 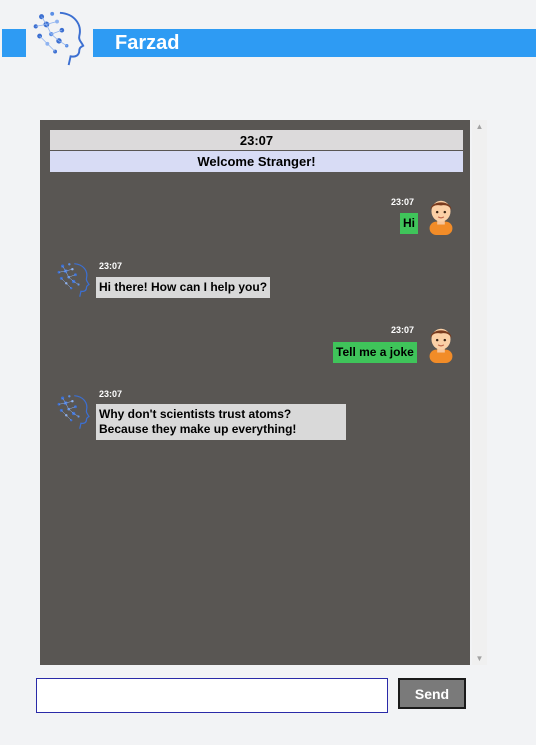 I want to click on message-input, so click(x=212, y=695).